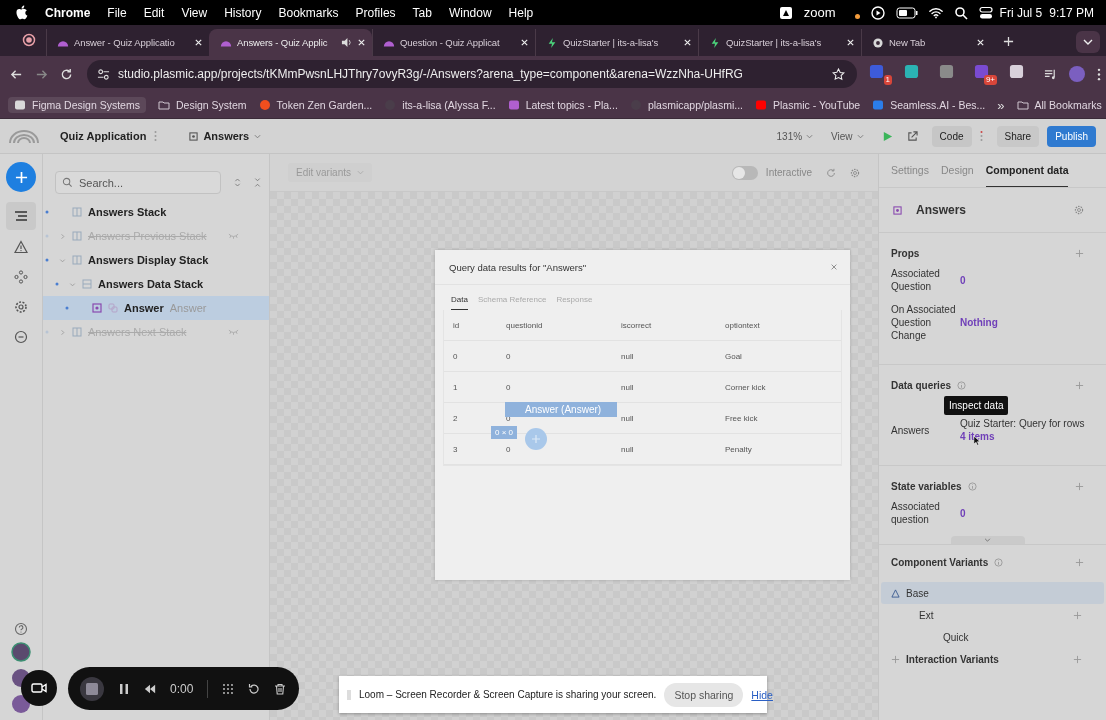 The height and width of the screenshot is (720, 1106). Describe the element at coordinates (290, 42) in the screenshot. I see `browser-tab: Answers - Quiz Applic` at that location.